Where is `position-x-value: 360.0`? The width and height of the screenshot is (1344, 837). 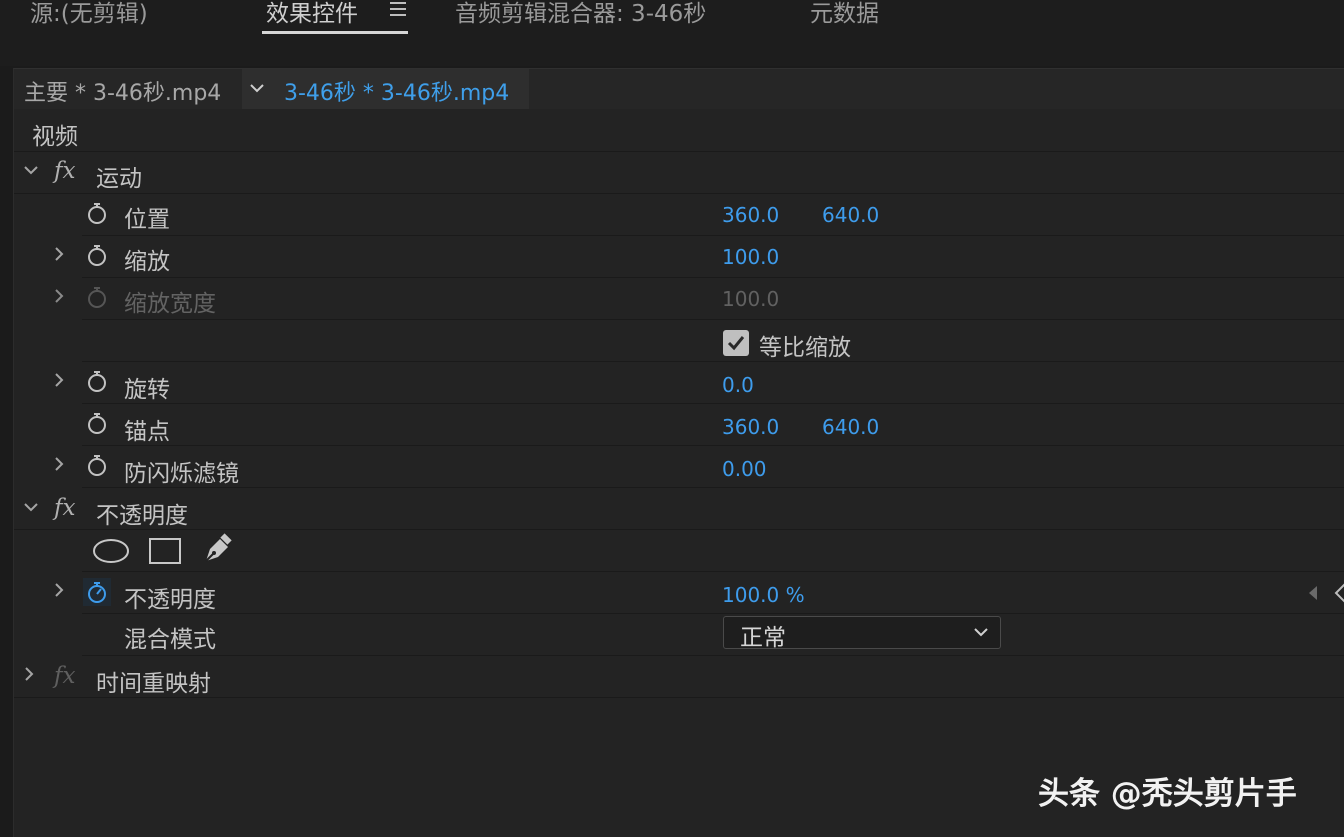 position-x-value: 360.0 is located at coordinates (750, 215).